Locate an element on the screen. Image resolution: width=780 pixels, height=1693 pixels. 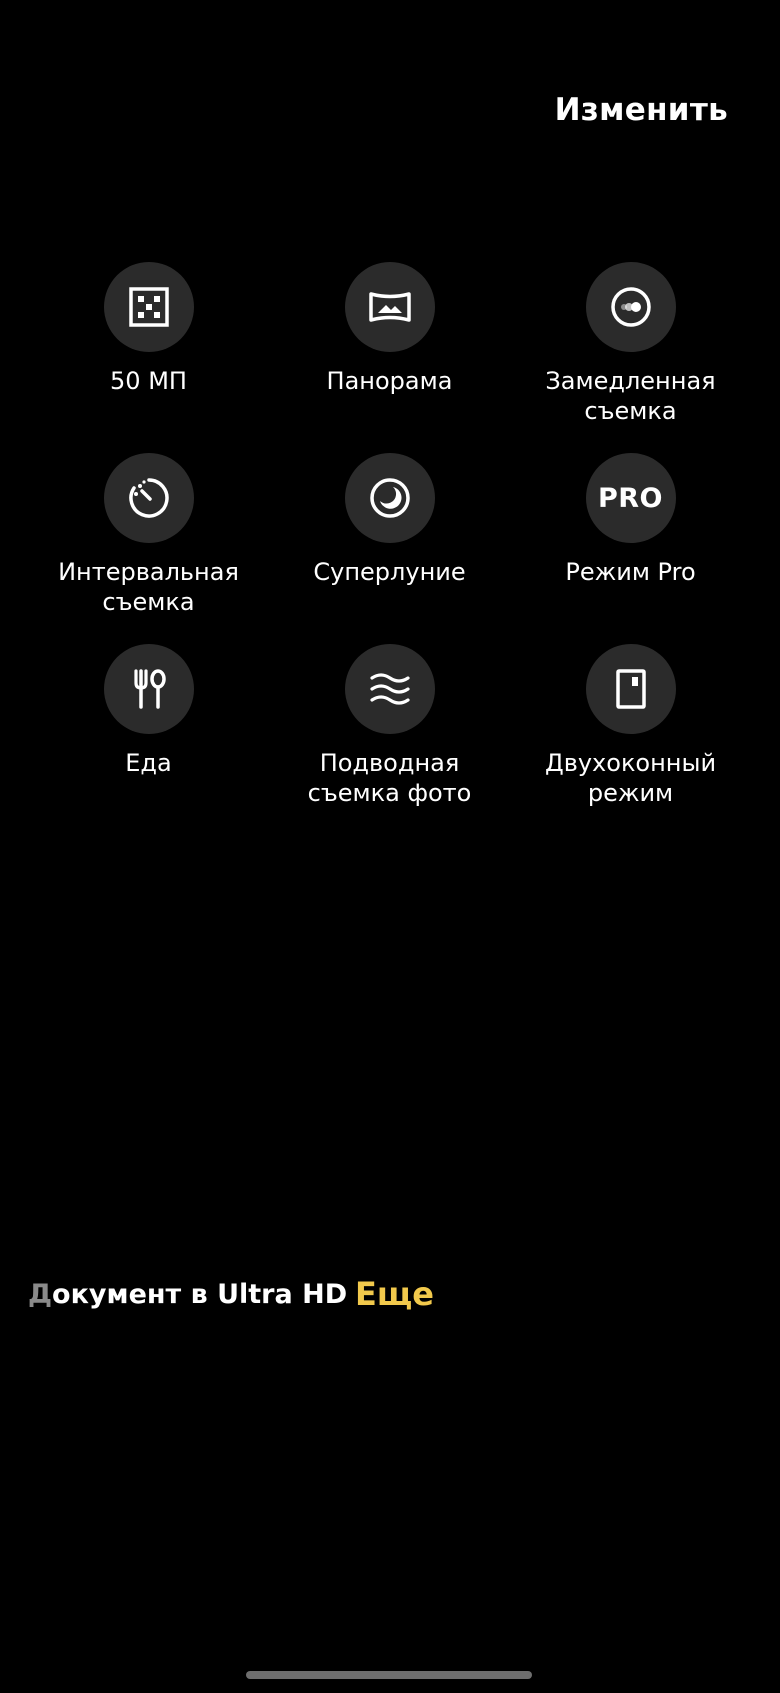
slow-motion-icon is located at coordinates (630, 307).